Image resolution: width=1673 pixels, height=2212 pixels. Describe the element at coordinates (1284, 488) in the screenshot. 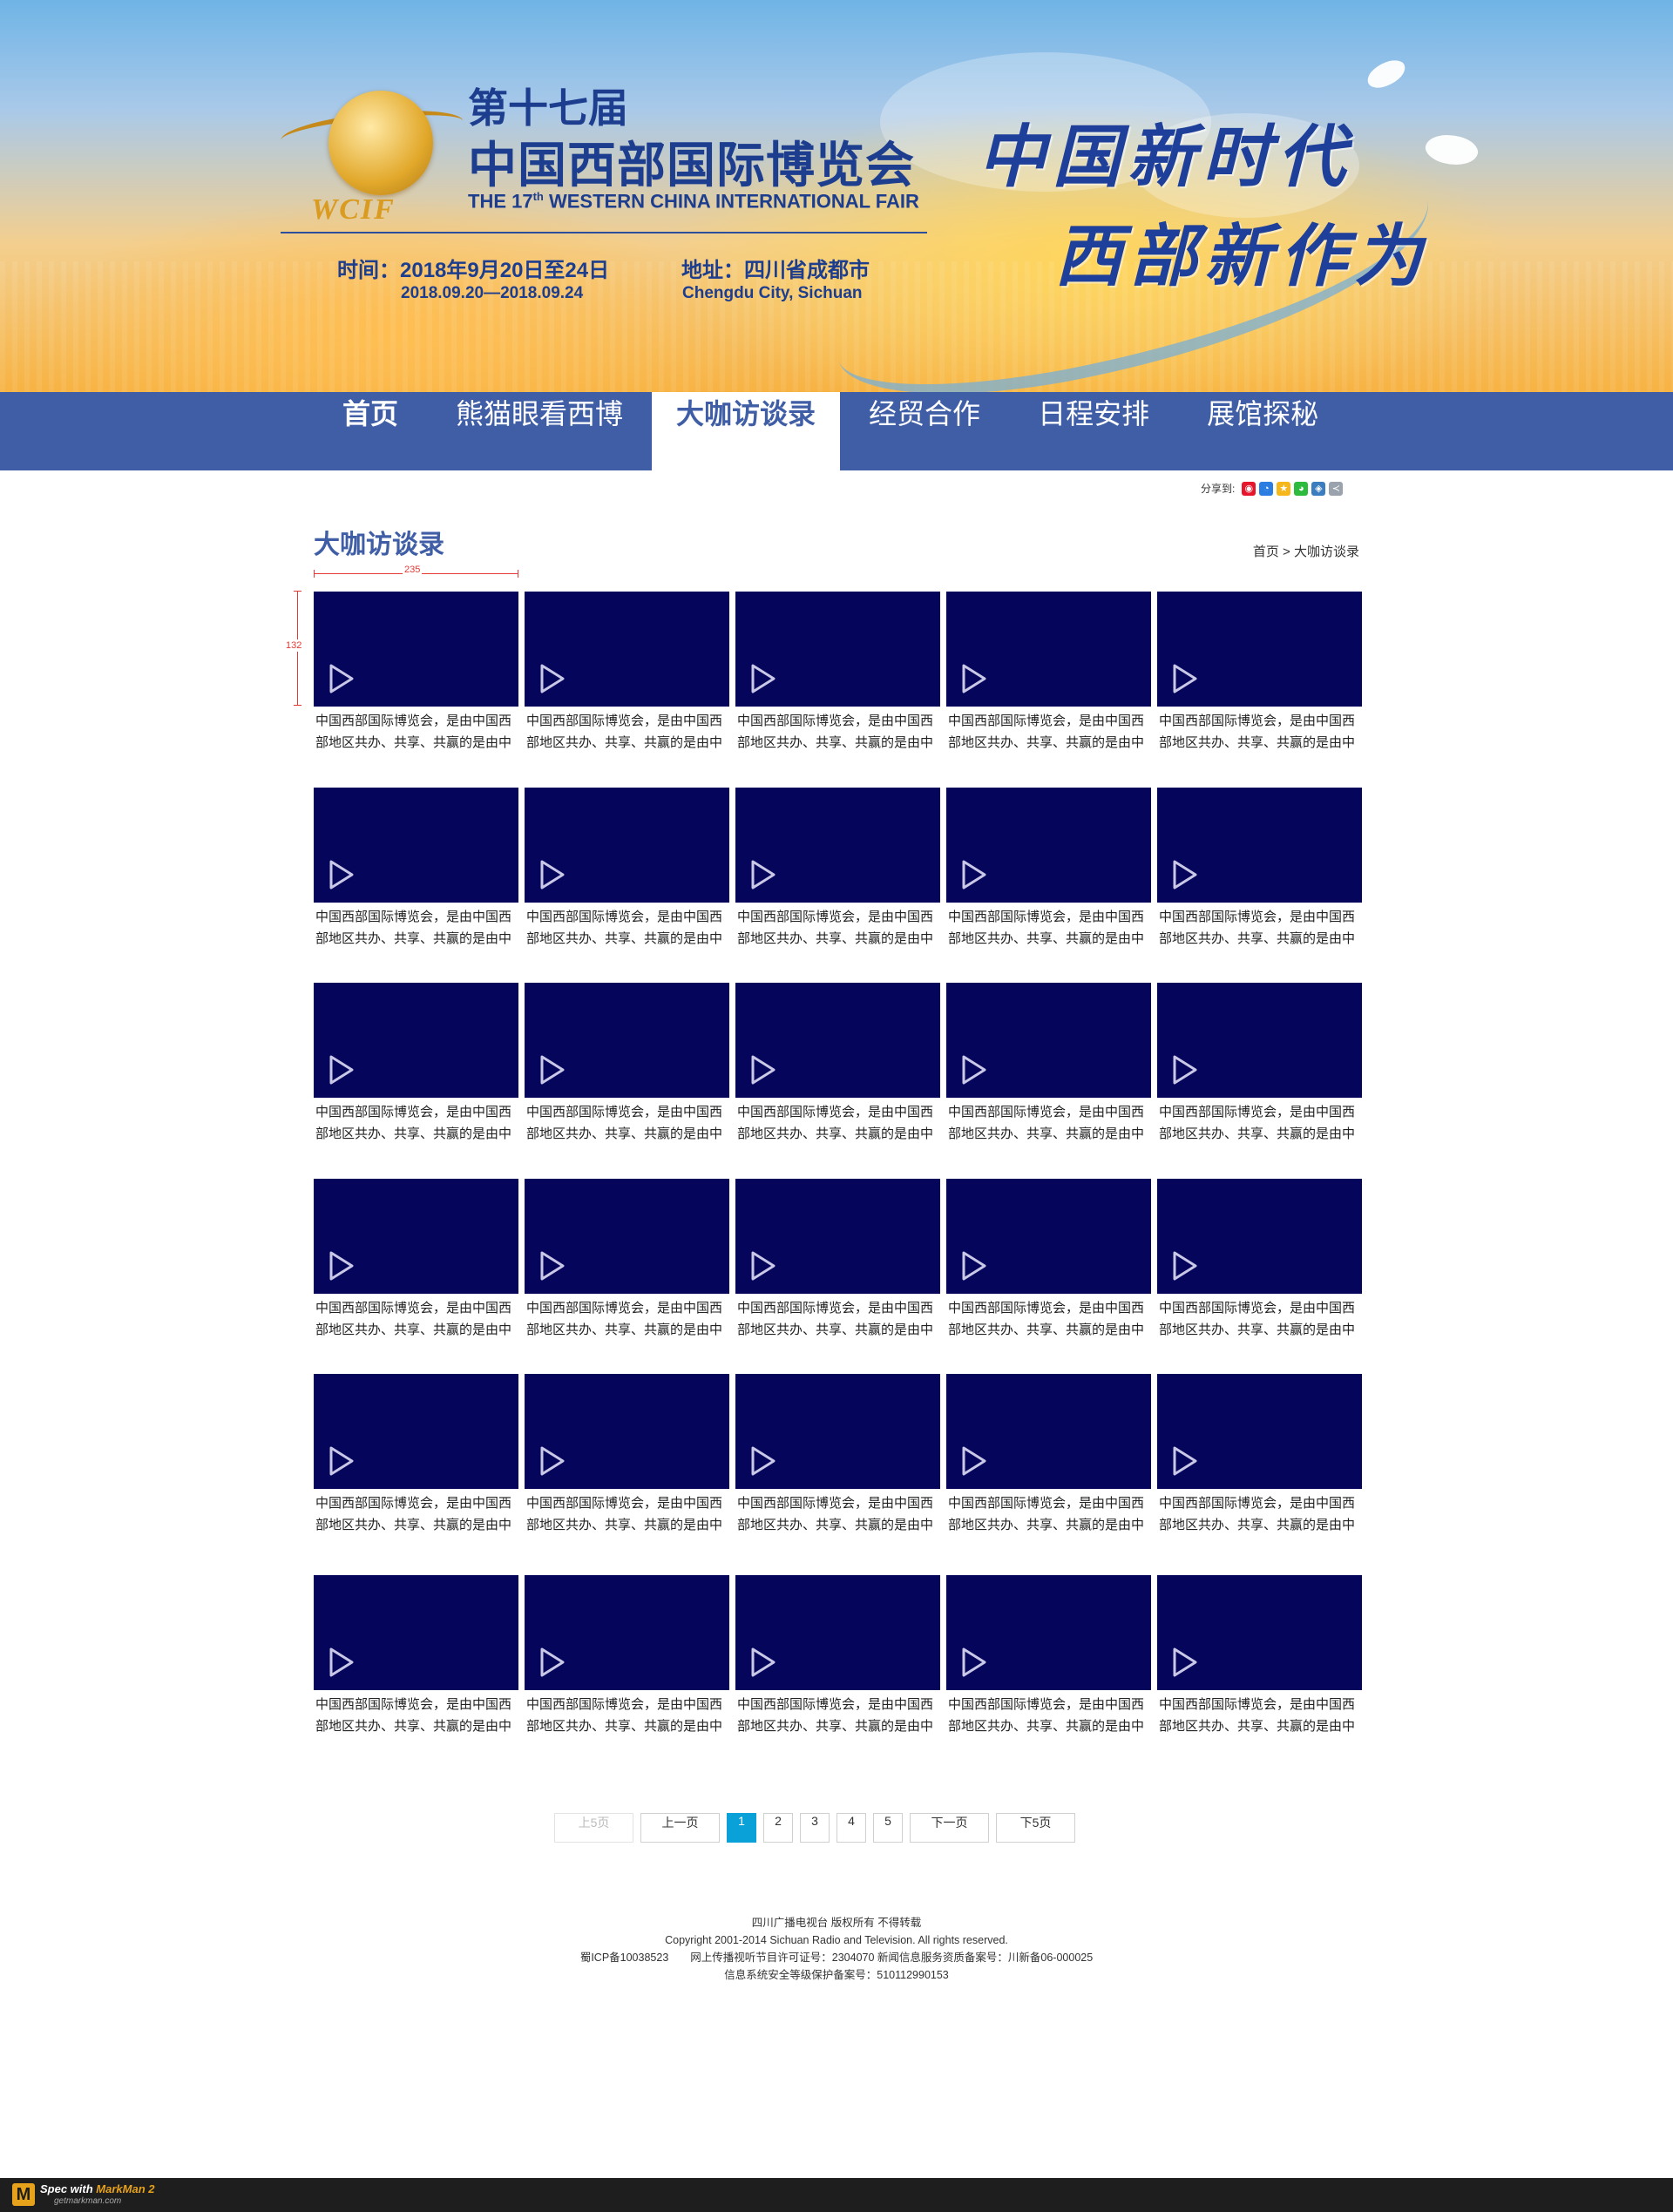

I see `qzone-icon: ★` at that location.